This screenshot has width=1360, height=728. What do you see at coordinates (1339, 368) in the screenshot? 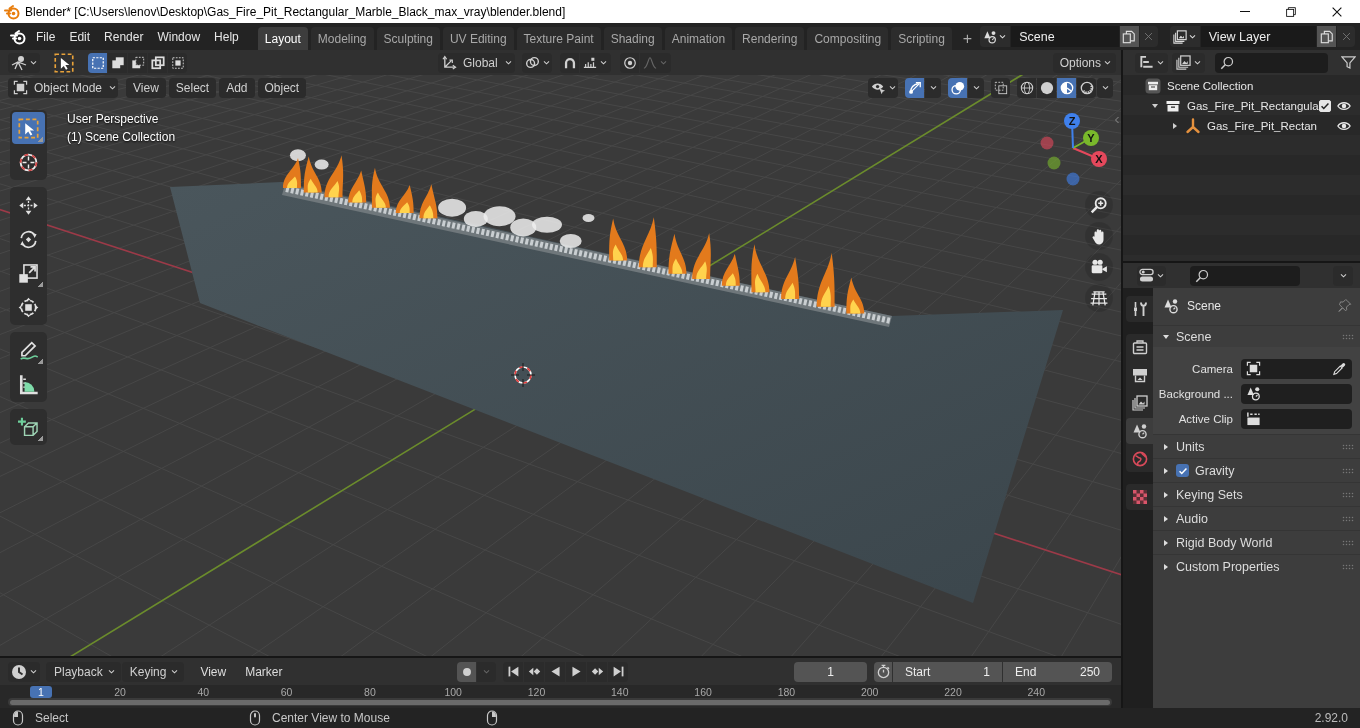
I see `eyedropper-icon` at bounding box center [1339, 368].